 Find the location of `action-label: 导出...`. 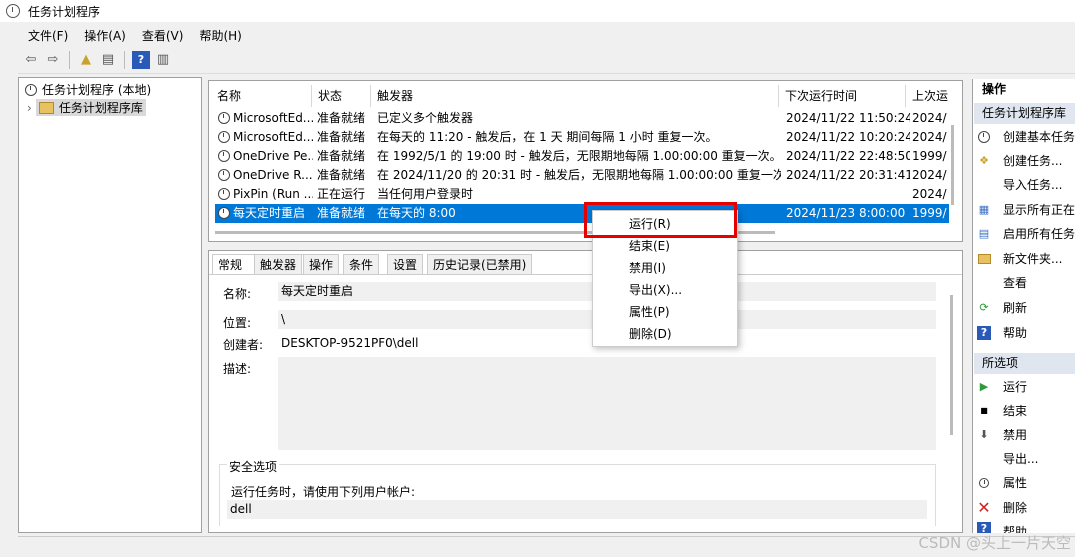

action-label: 导出... is located at coordinates (1021, 459).